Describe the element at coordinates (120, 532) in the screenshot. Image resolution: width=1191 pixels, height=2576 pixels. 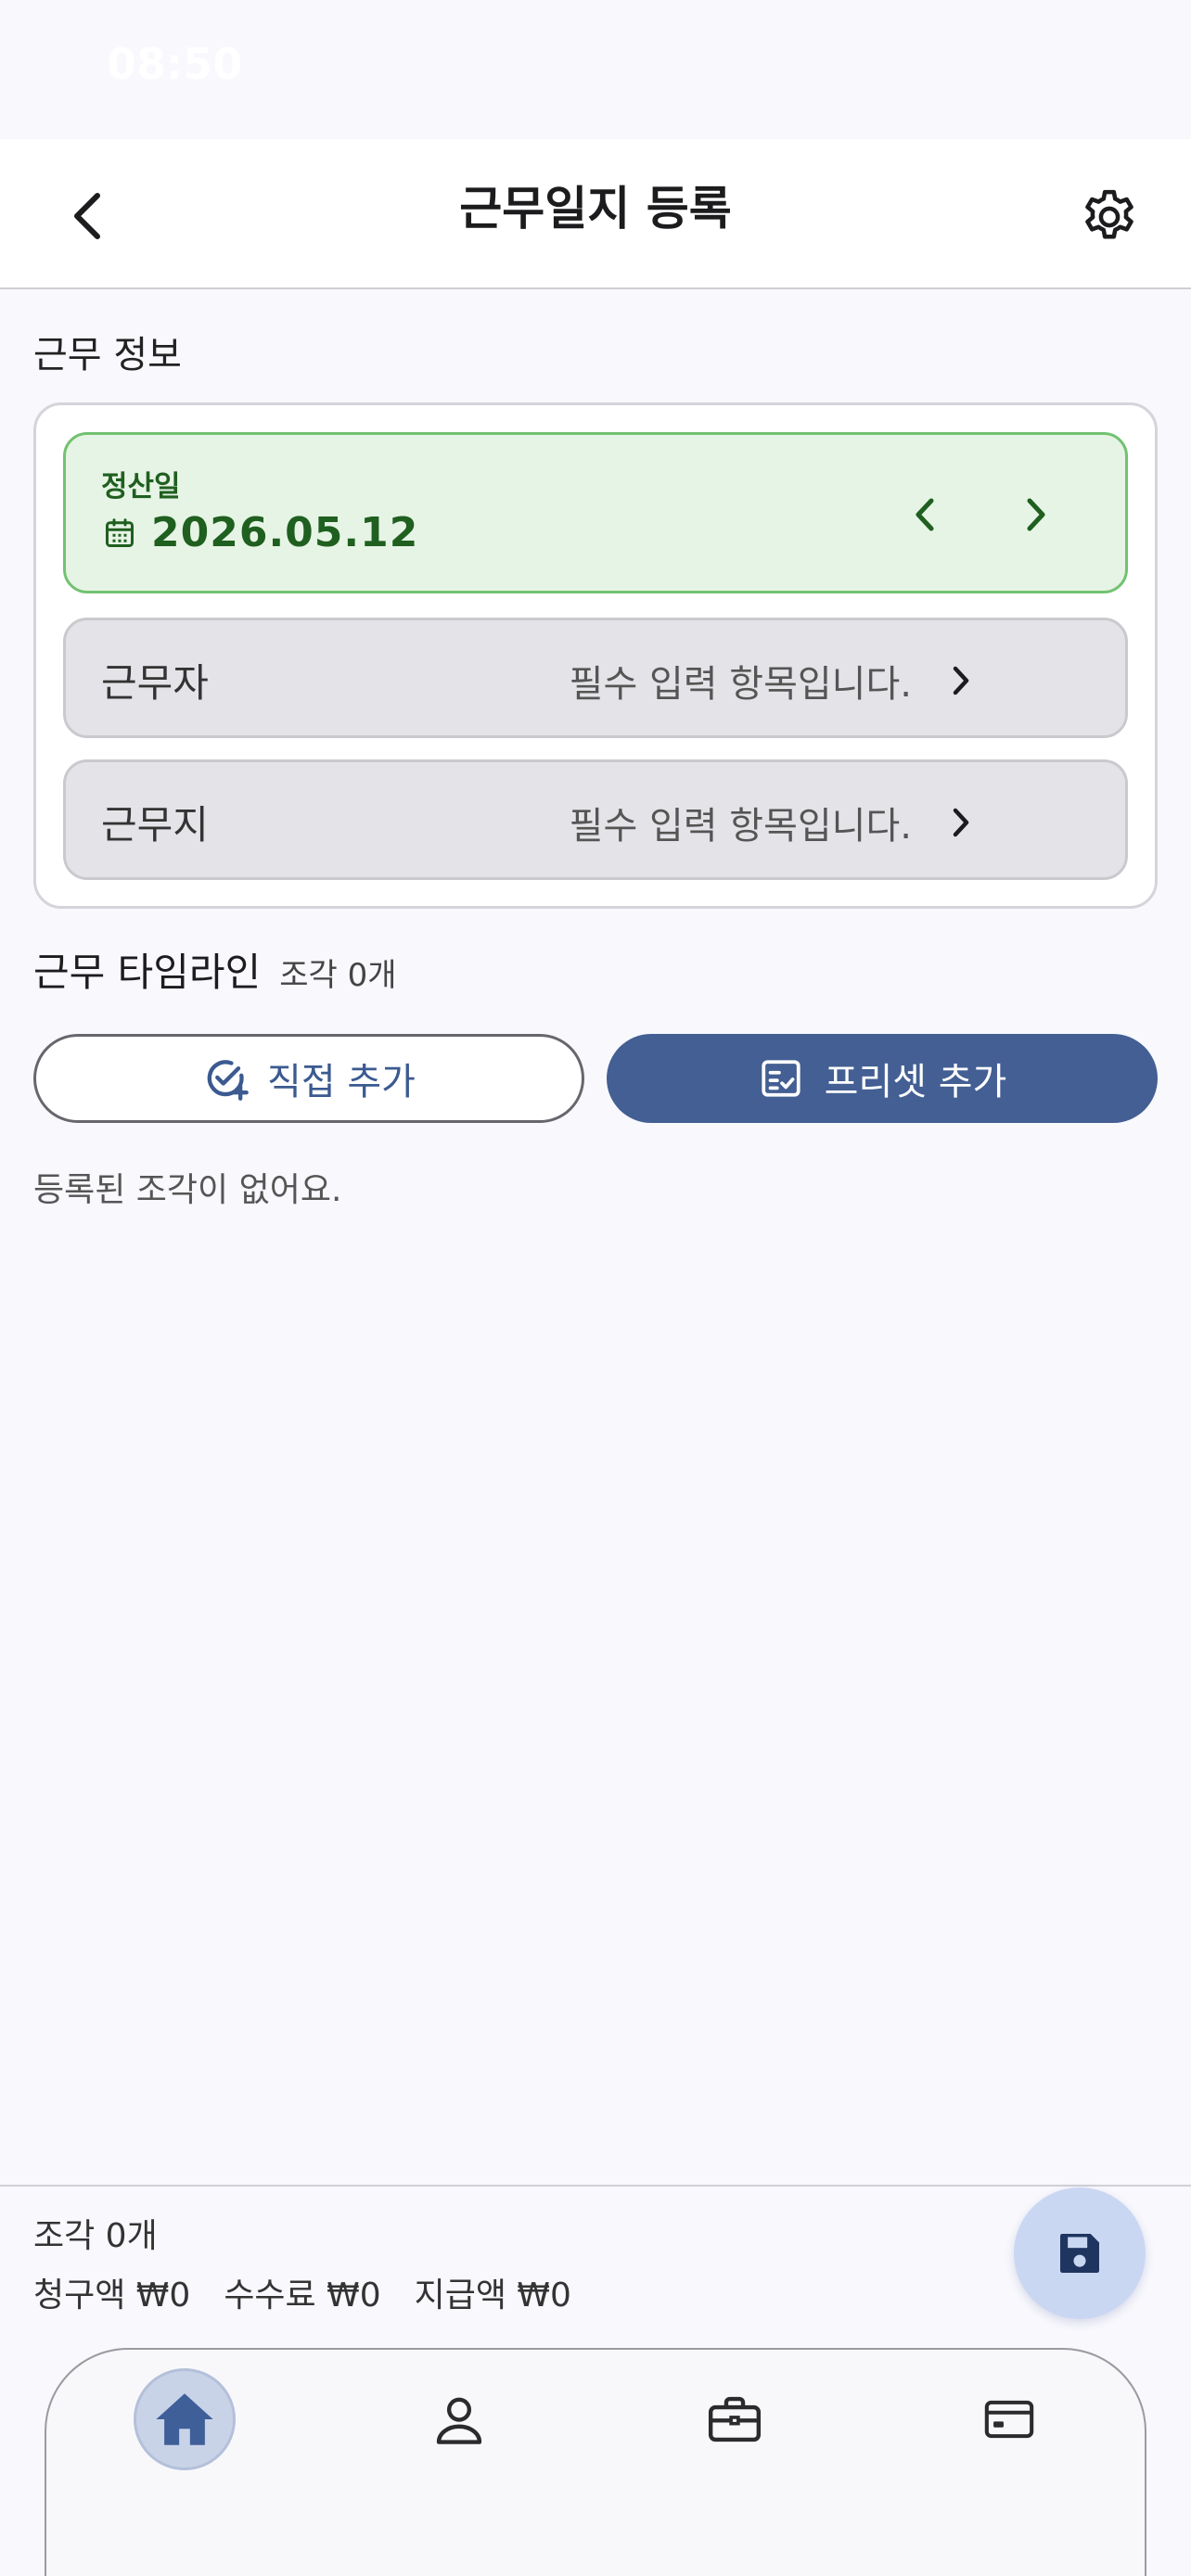
I see `calendar-icon` at that location.